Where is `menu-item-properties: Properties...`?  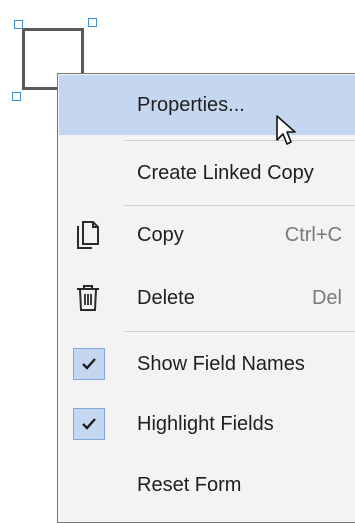 menu-item-properties: Properties... is located at coordinates (207, 105).